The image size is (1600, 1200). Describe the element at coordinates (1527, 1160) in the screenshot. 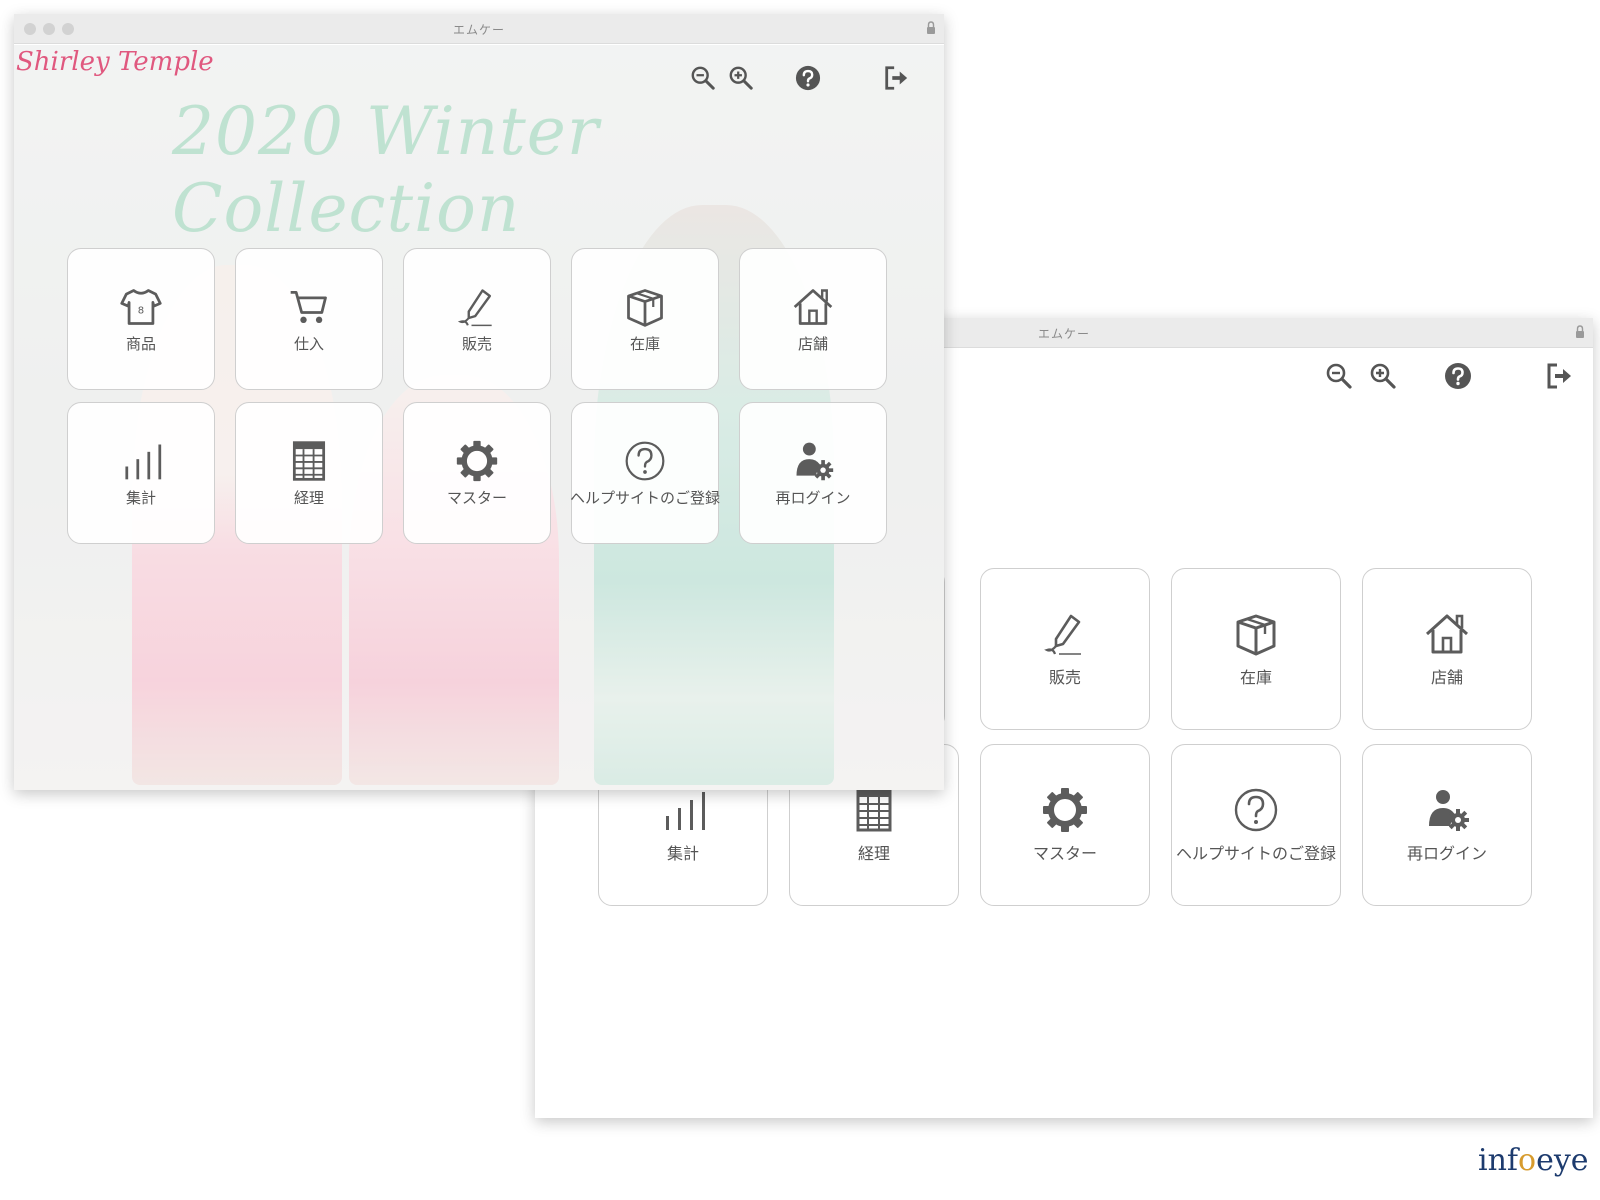

I see `logo-text: o` at that location.